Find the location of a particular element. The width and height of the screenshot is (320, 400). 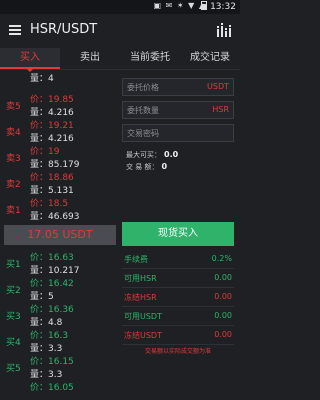

amount: 量：10.217 is located at coordinates (55, 271).